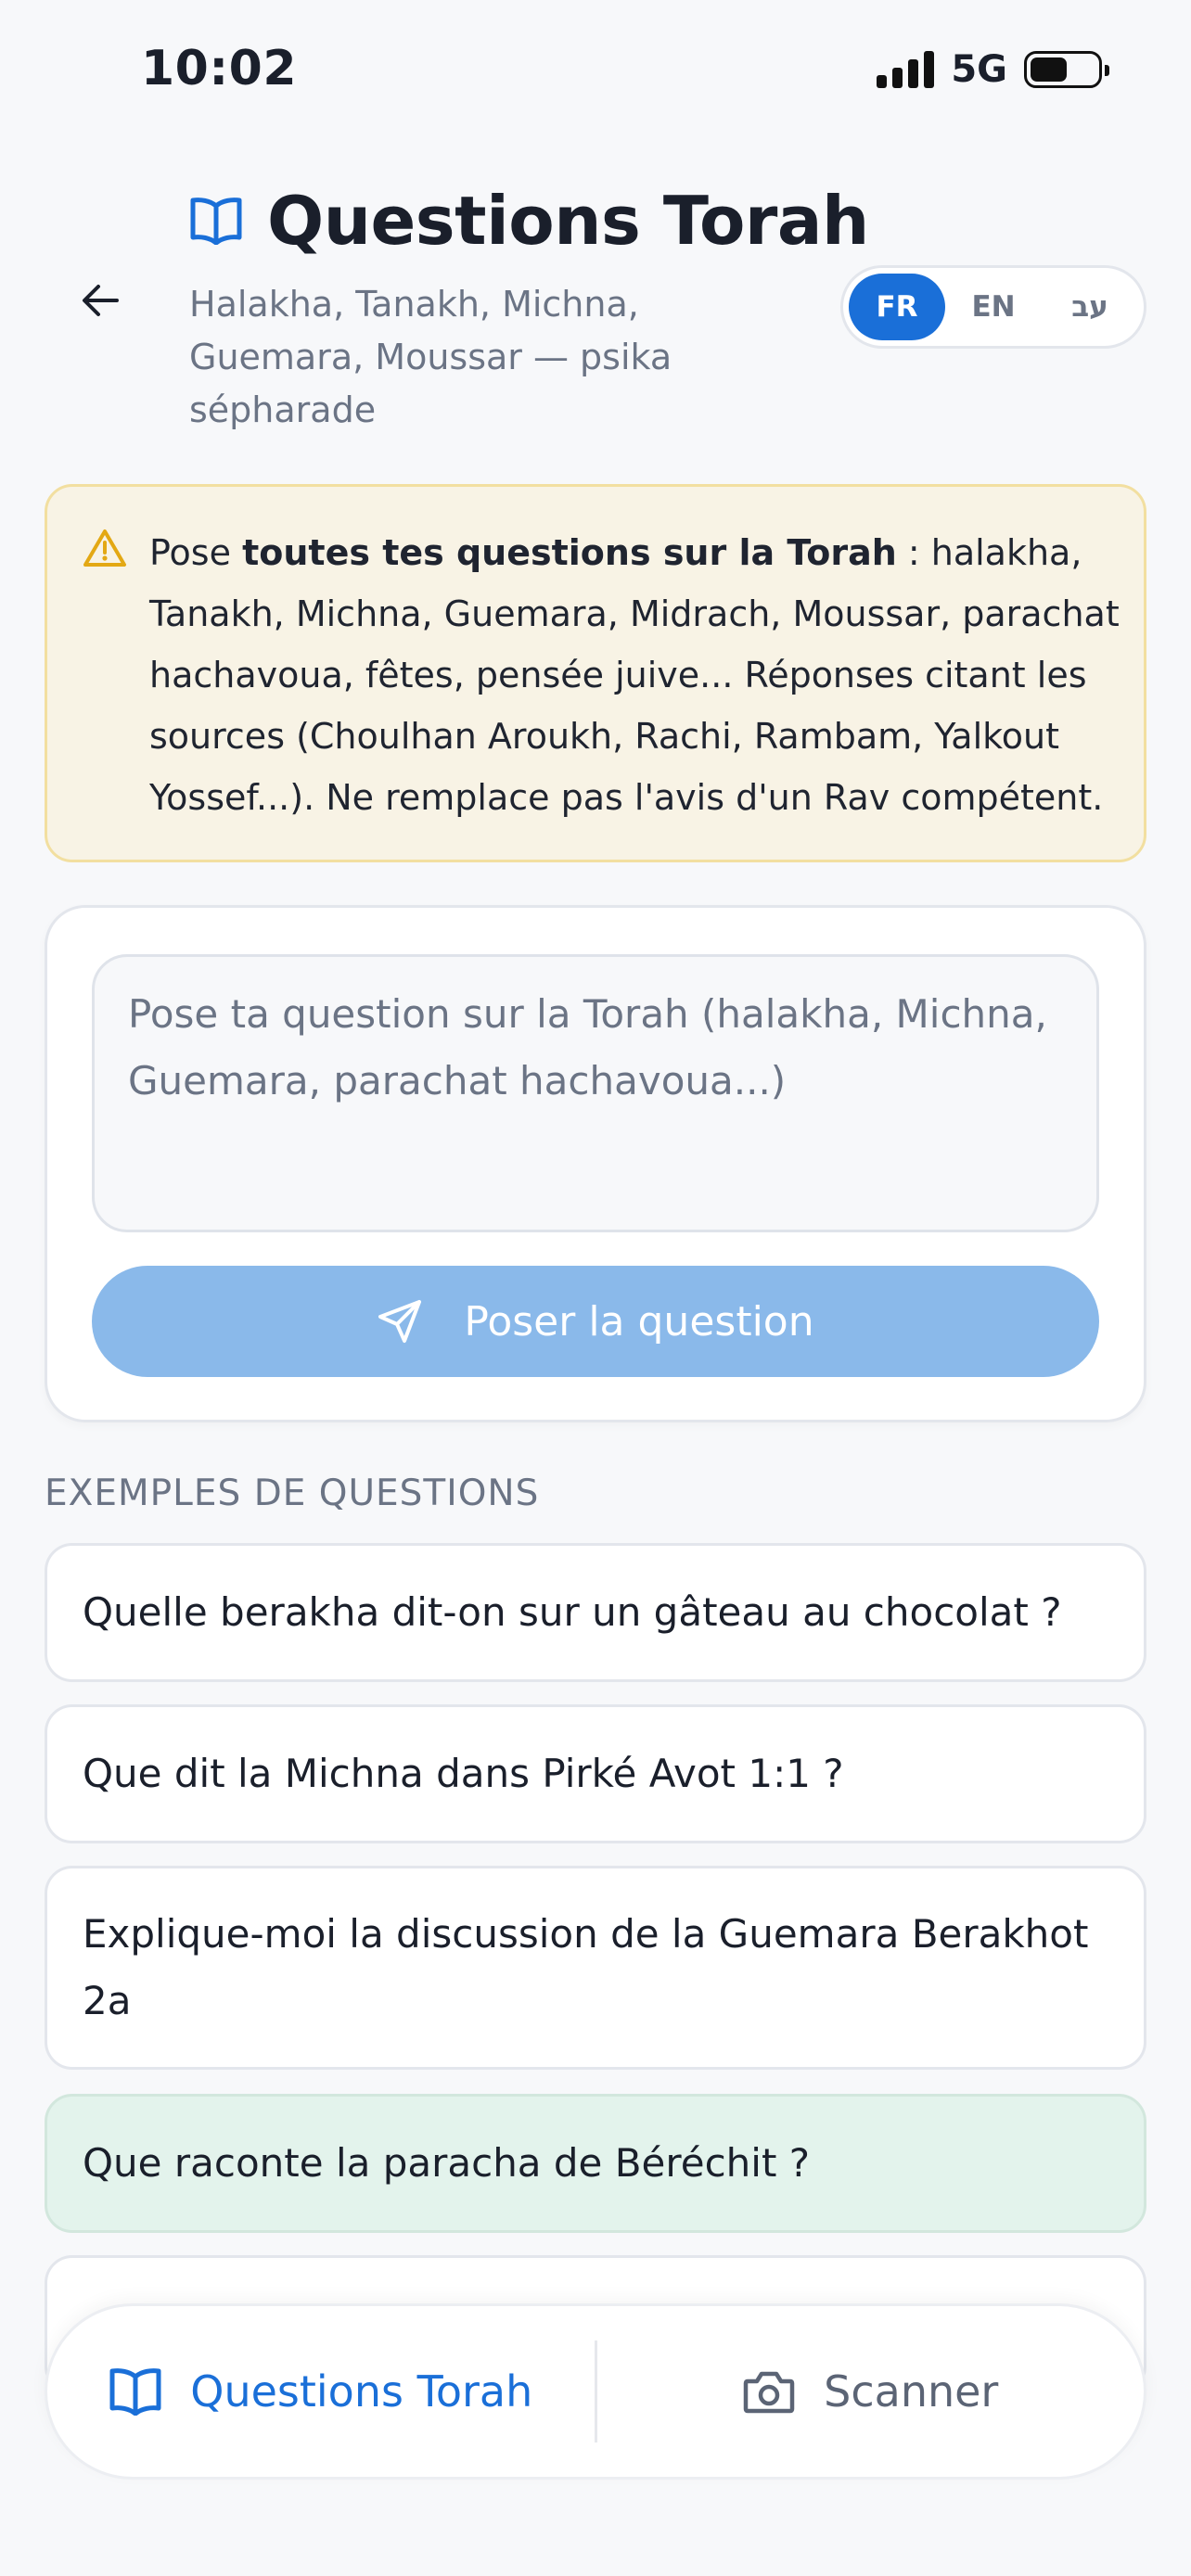 The image size is (1191, 2576). Describe the element at coordinates (769, 2393) in the screenshot. I see `camera-icon` at that location.